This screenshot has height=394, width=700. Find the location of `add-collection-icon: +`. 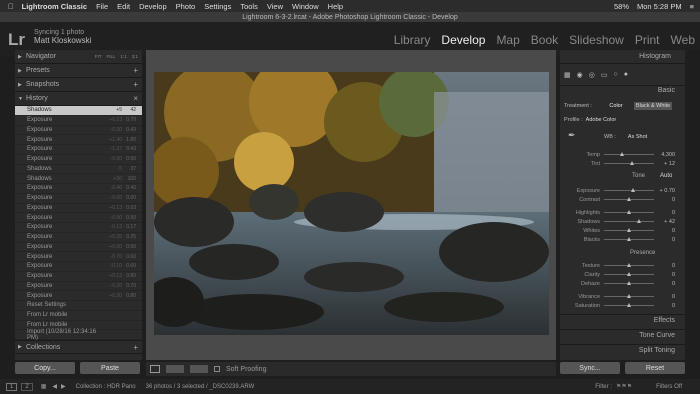

add-collection-icon: + is located at coordinates (135, 347).